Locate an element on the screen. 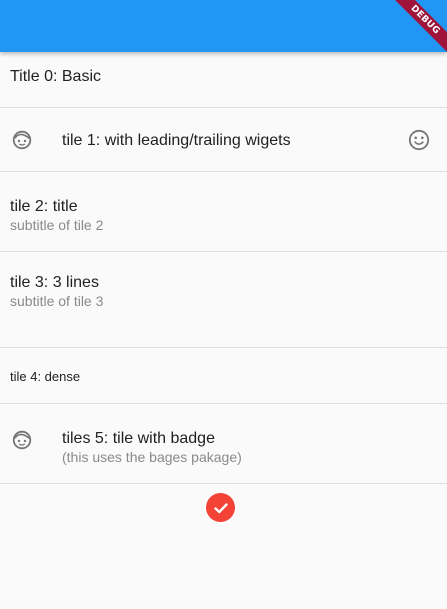 The image size is (447, 609). list-tile-dense: tile 4: dense is located at coordinates (223, 376).